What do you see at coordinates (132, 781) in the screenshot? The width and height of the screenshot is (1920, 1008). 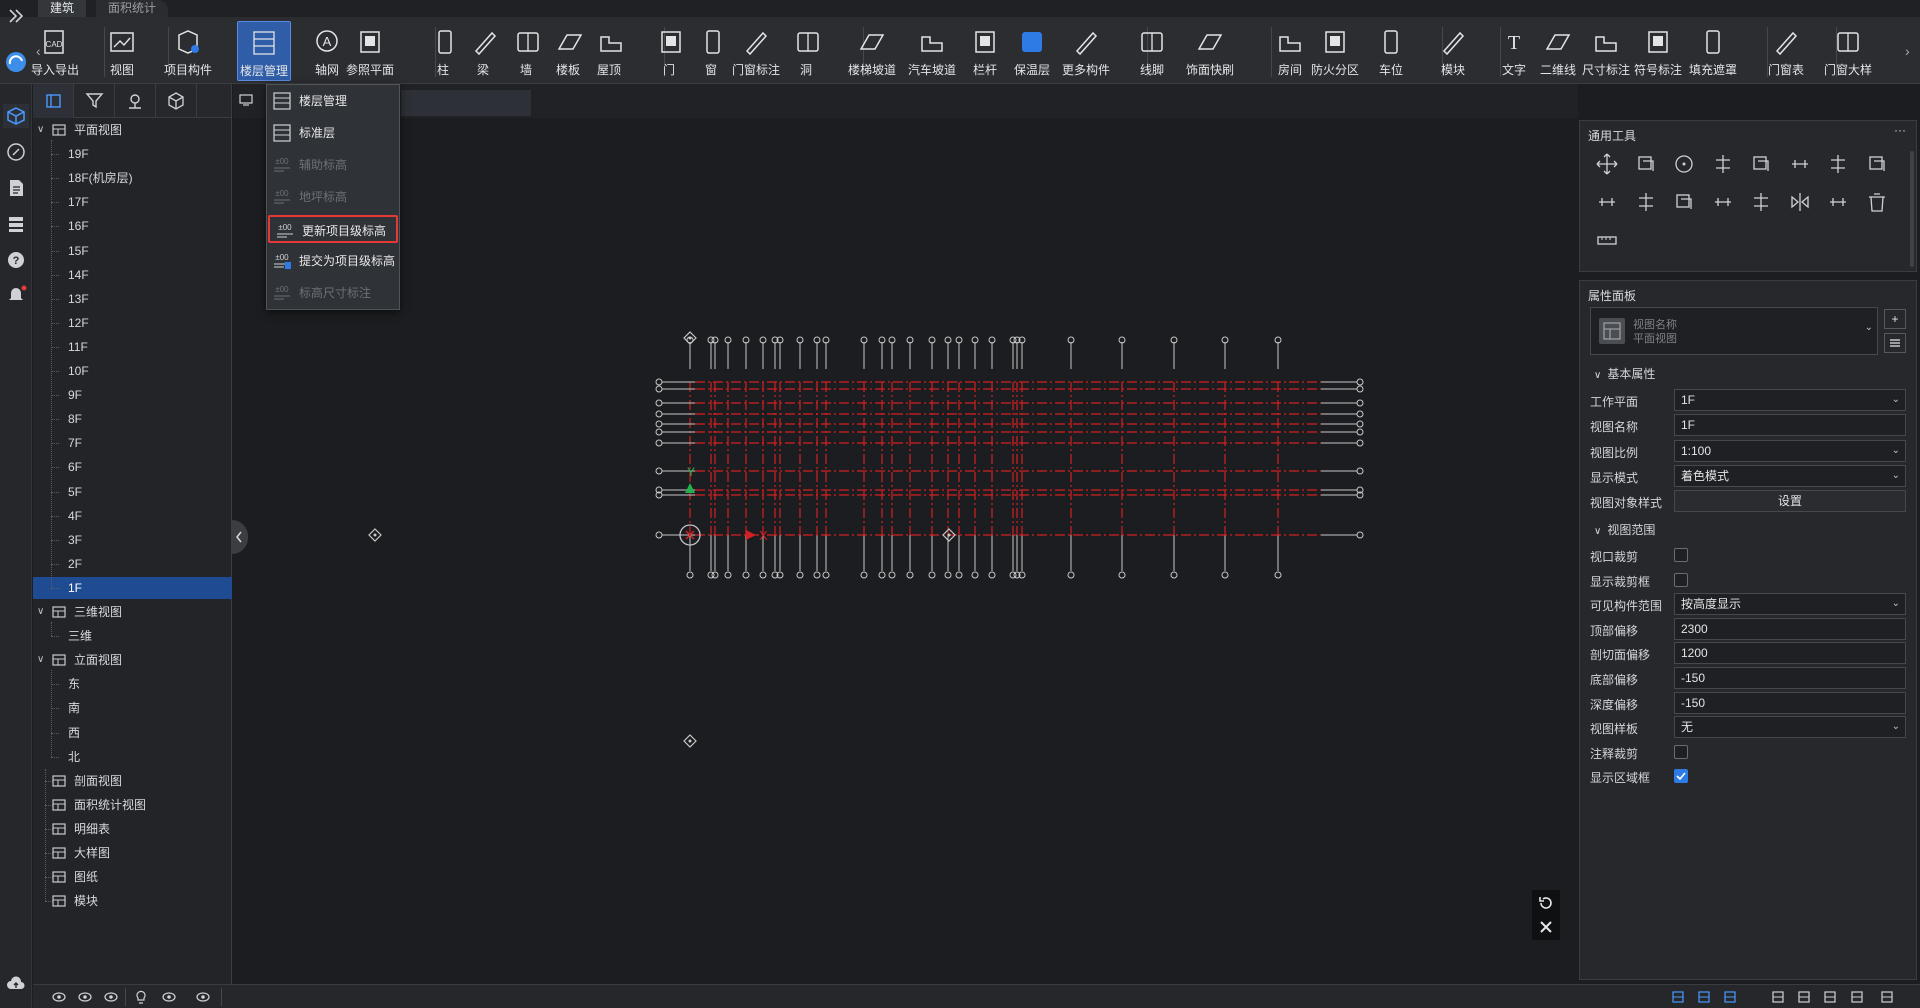 I see `tree-node: 剖面视图` at bounding box center [132, 781].